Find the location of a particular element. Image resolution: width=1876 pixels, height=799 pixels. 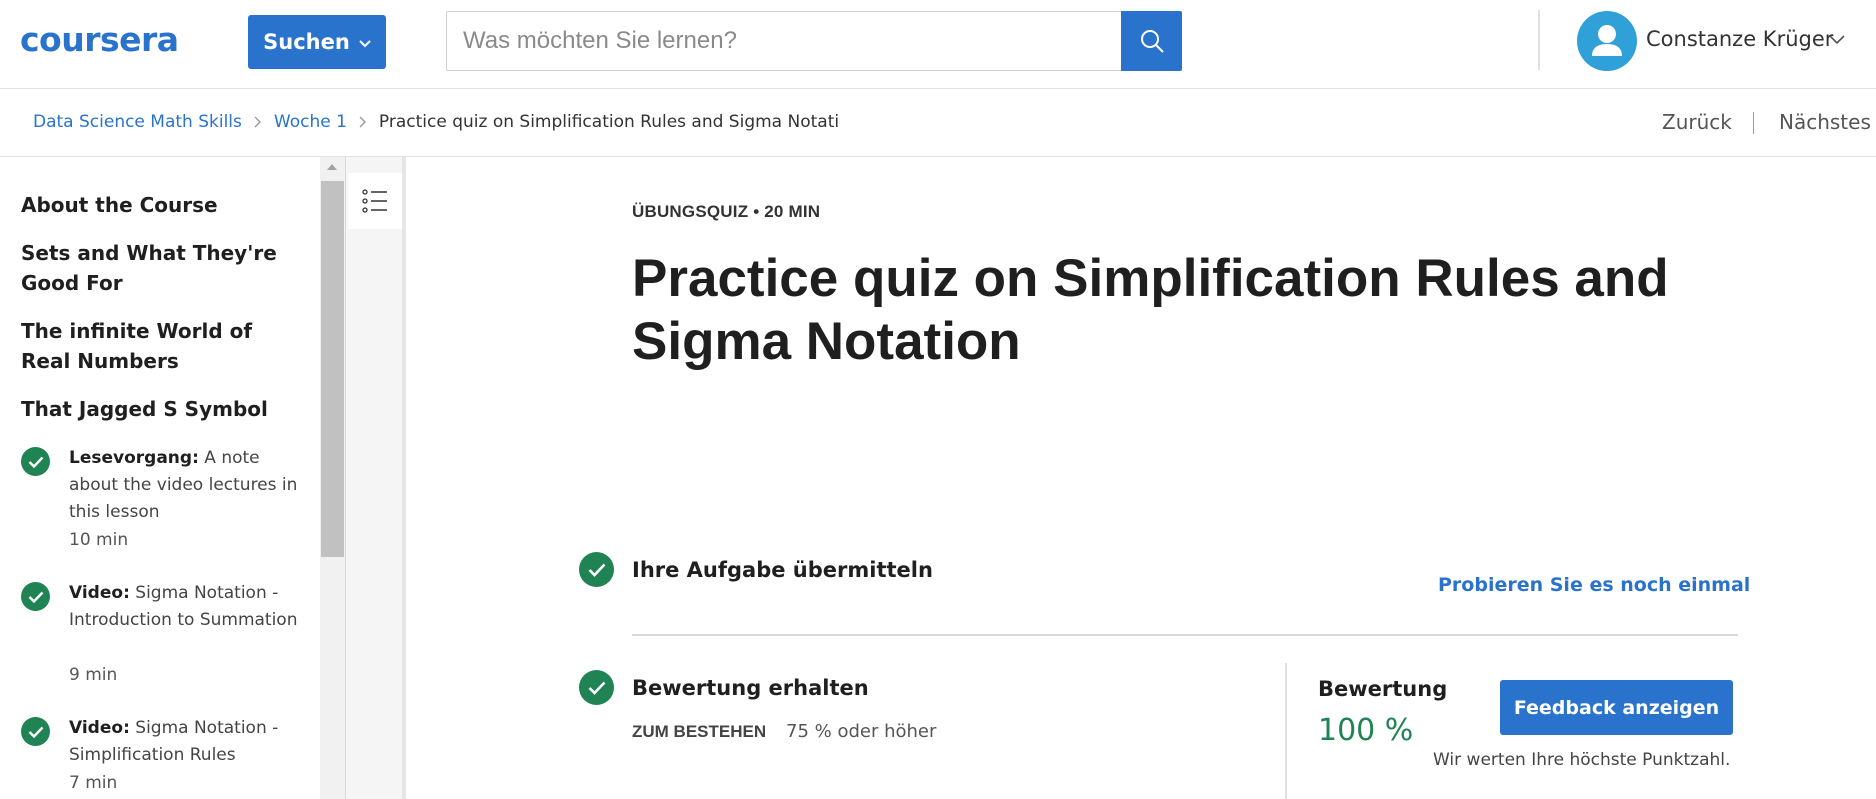

grade-label: Bewertung is located at coordinates (1383, 689).